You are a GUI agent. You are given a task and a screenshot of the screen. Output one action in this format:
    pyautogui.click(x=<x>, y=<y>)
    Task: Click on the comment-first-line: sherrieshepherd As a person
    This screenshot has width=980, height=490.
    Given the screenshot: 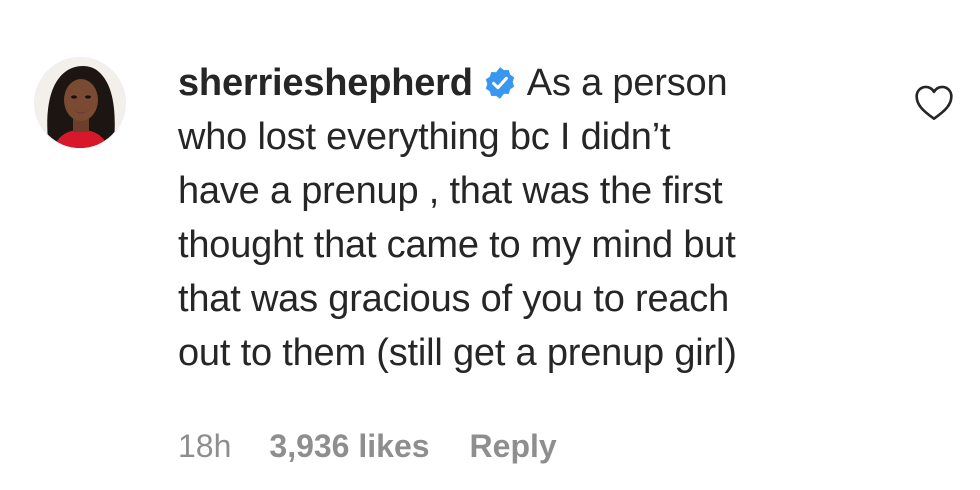 What is the action you would take?
    pyautogui.click(x=528, y=83)
    